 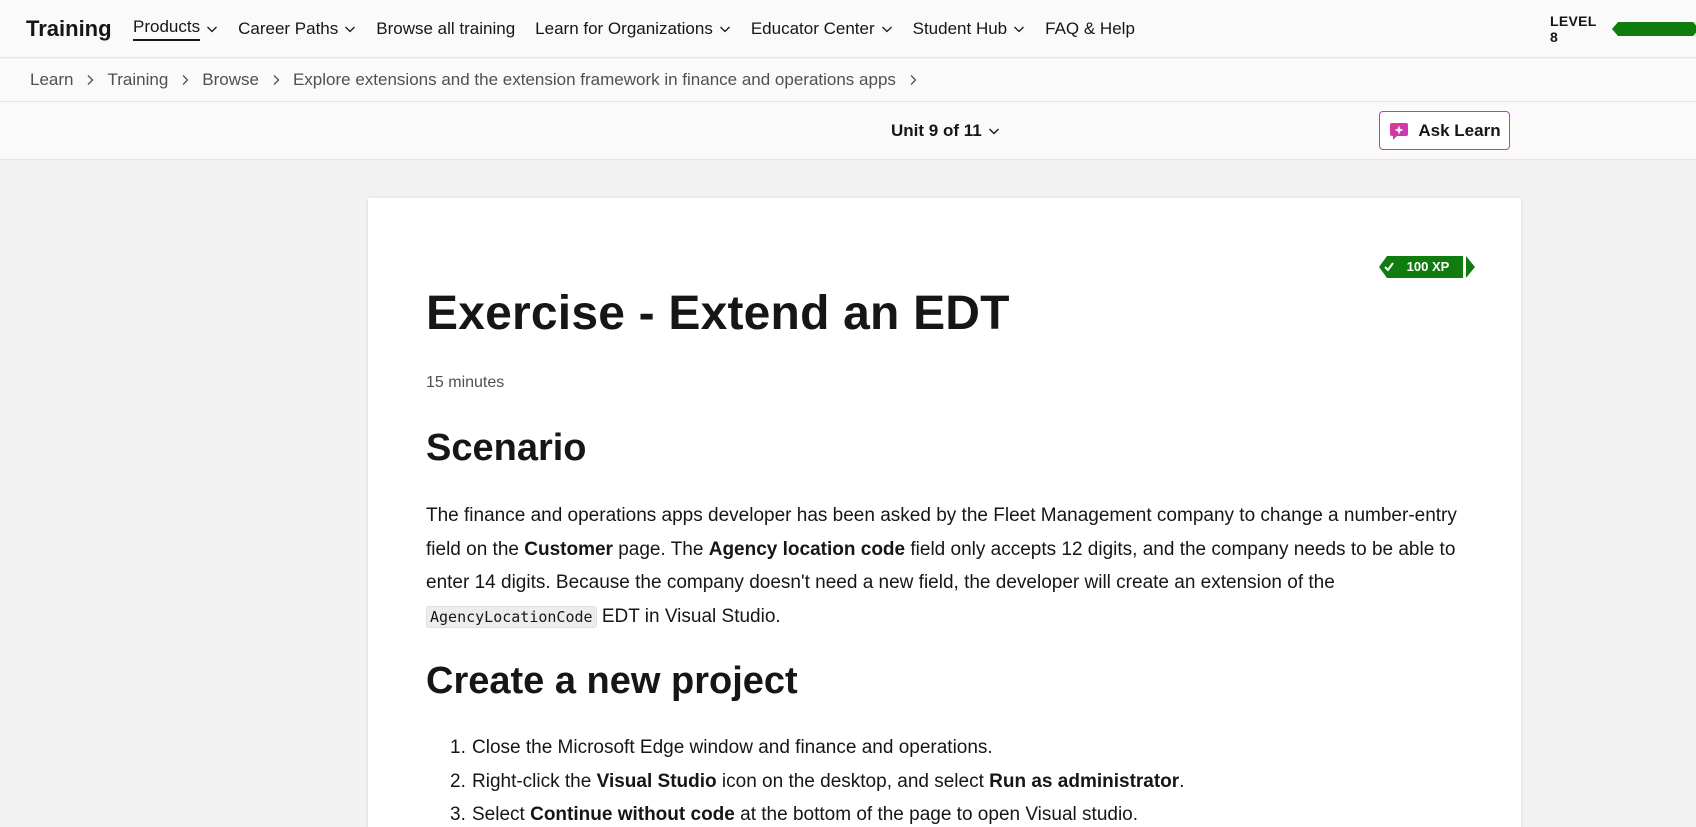 I want to click on xp-badge-label: 100 XP, so click(x=1428, y=266).